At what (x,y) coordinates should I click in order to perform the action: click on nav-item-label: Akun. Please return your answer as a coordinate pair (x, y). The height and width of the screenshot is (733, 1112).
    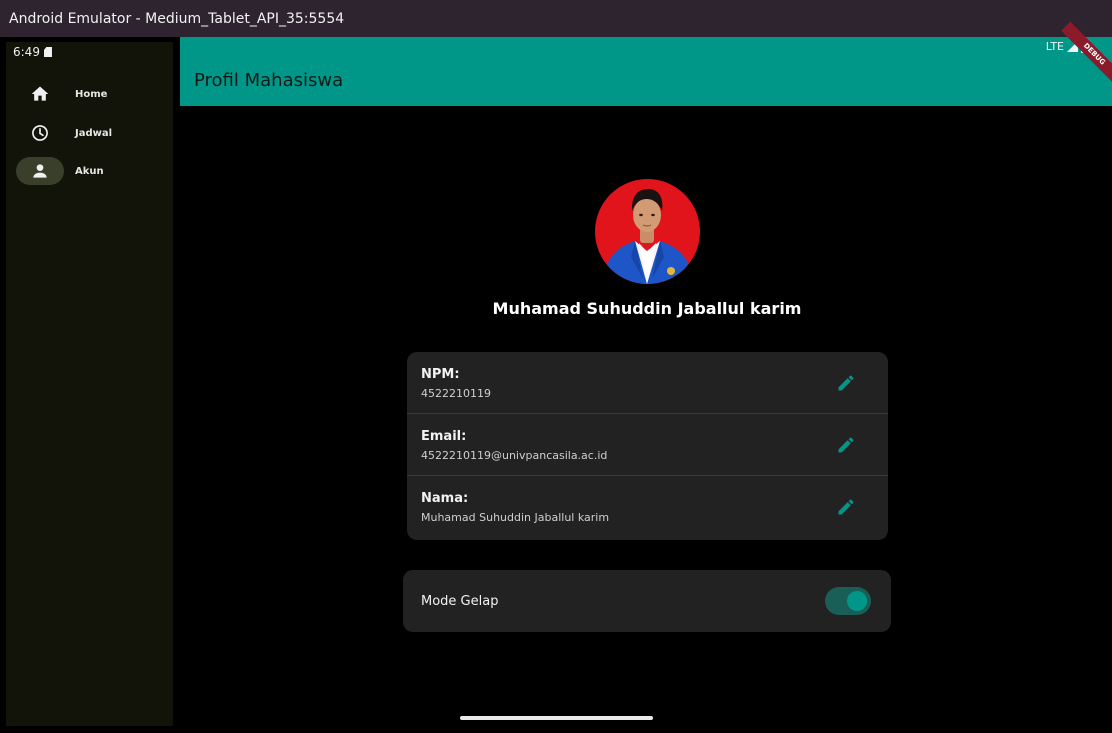
    Looking at the image, I should click on (89, 171).